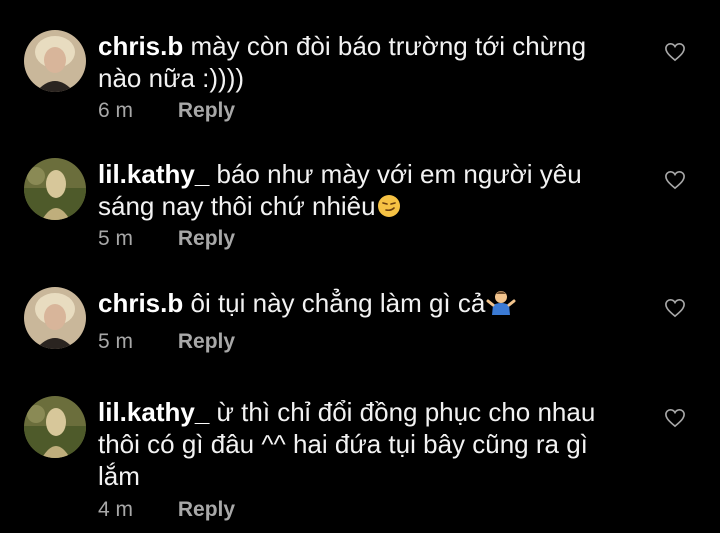 This screenshot has height=533, width=720. What do you see at coordinates (116, 509) in the screenshot?
I see `comment-timestamp: 4 m` at bounding box center [116, 509].